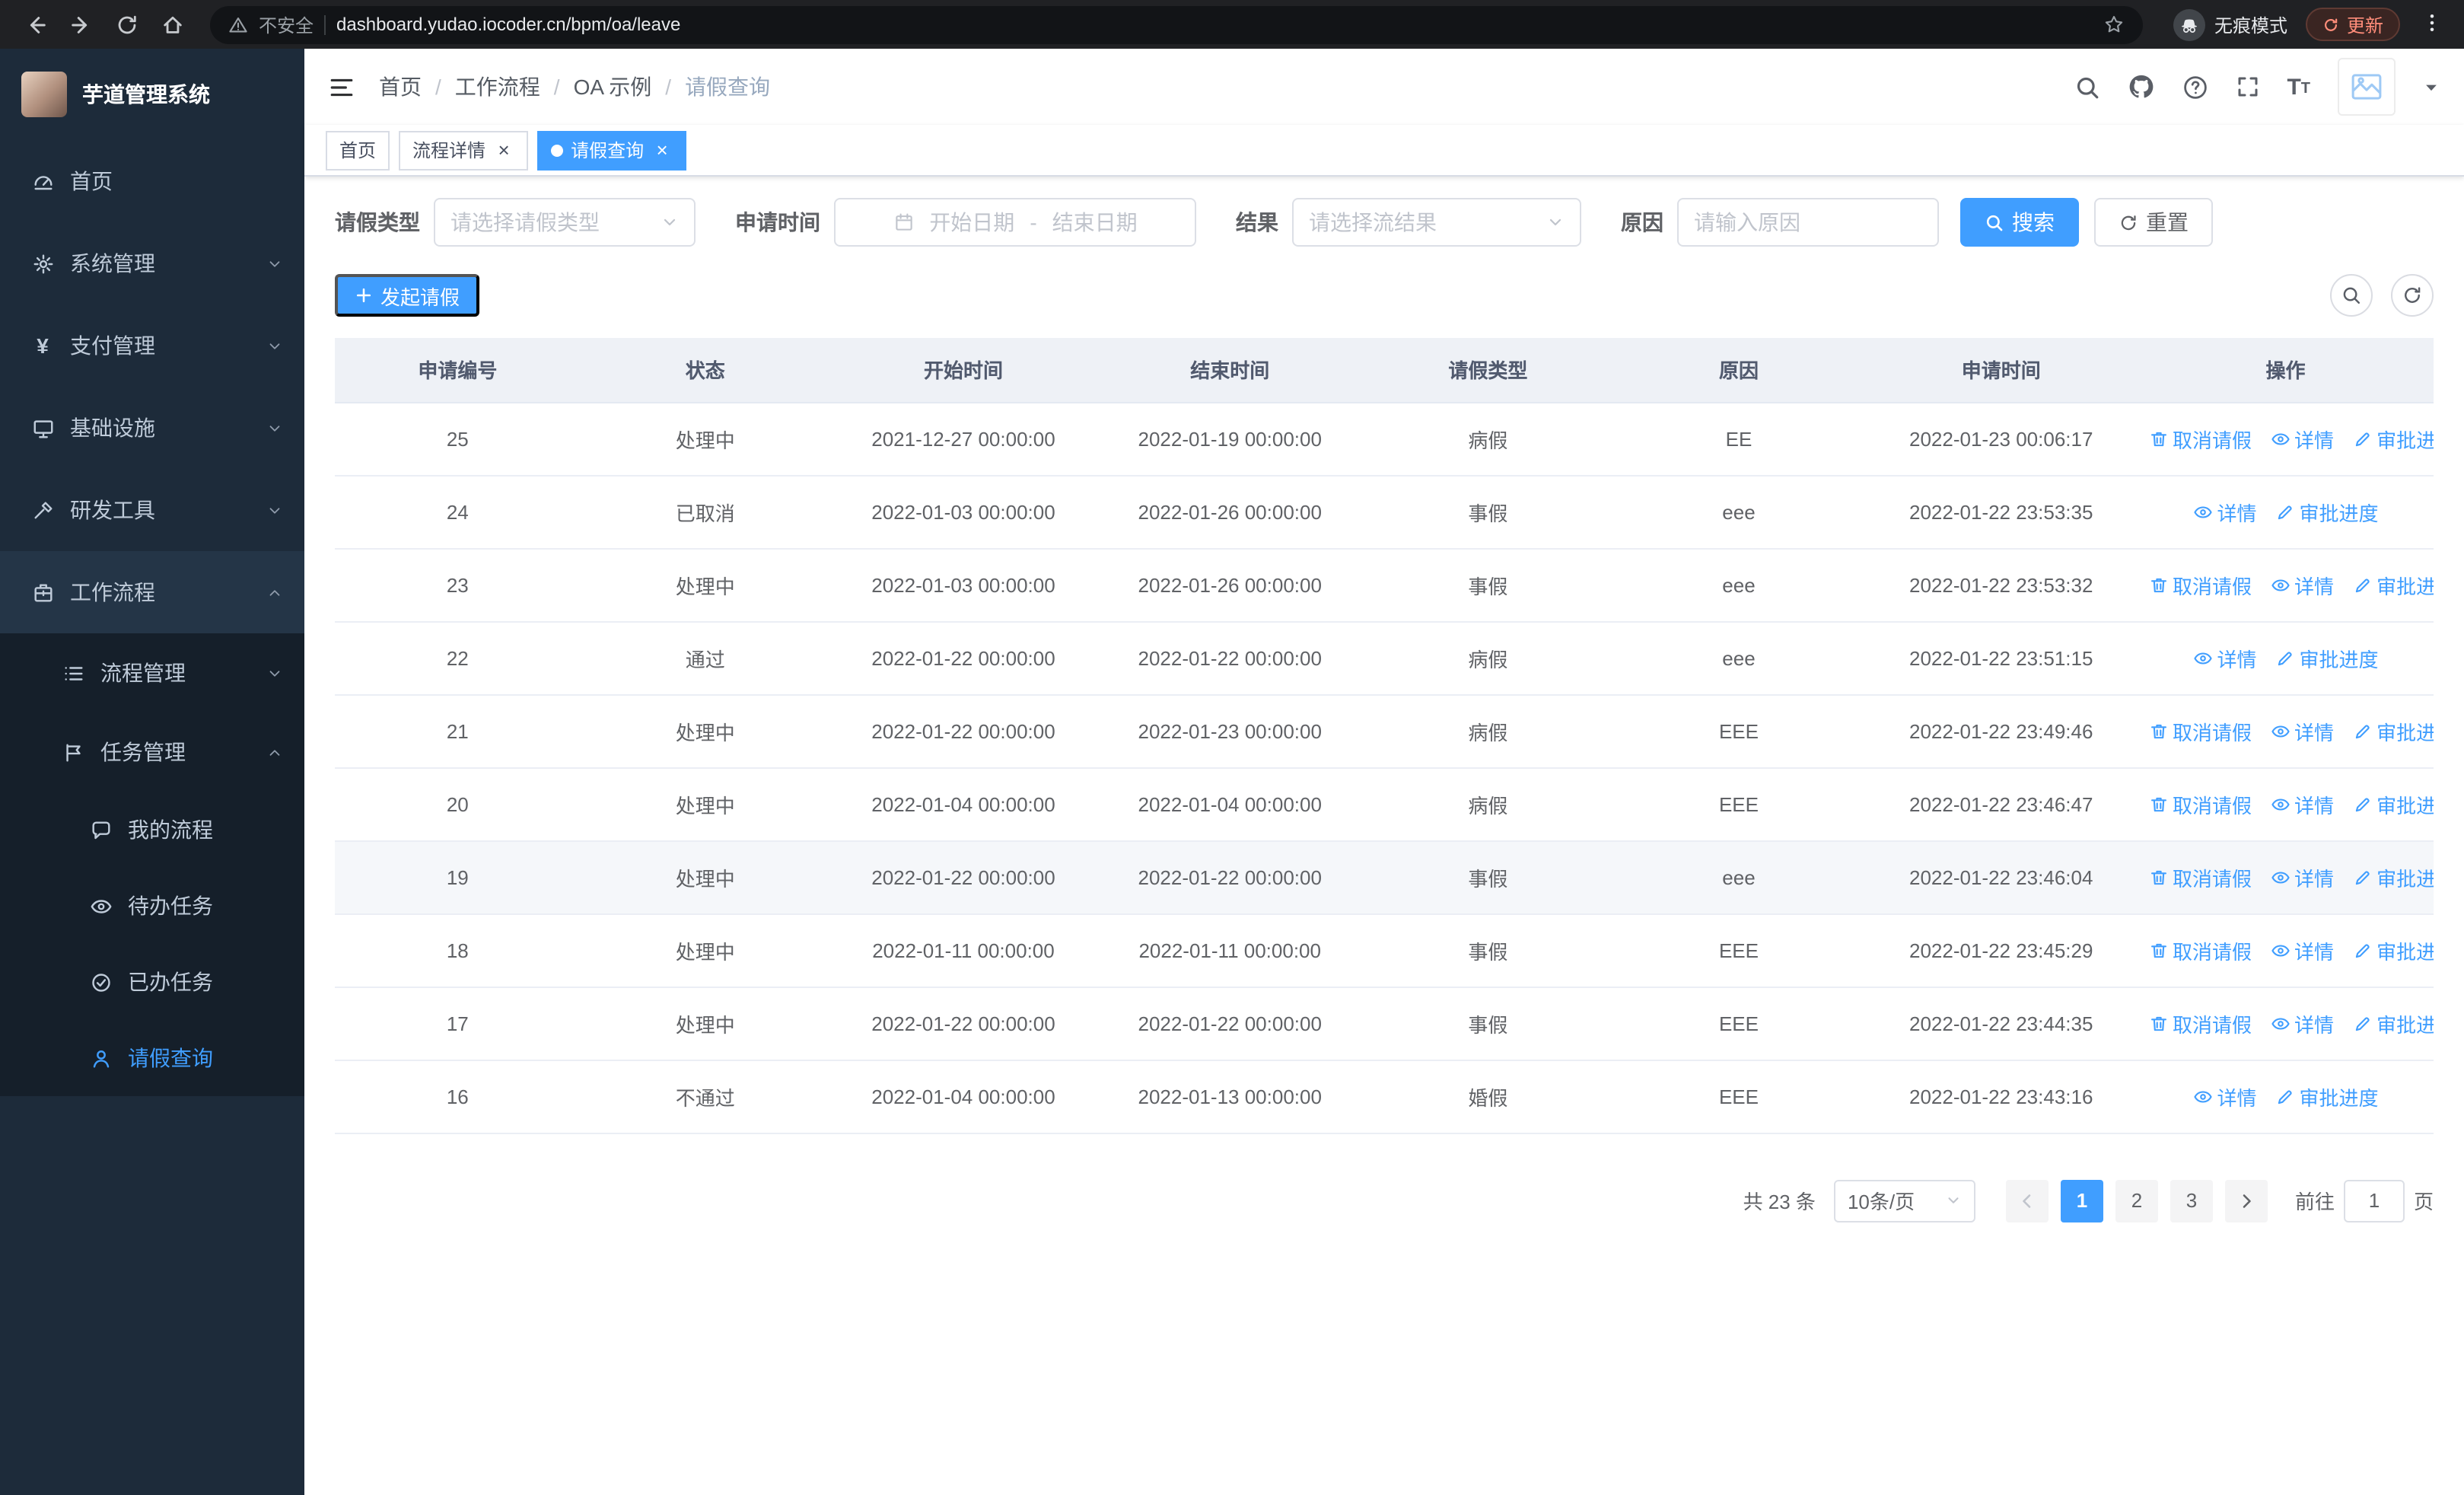  I want to click on fullscreen-icon, so click(2247, 87).